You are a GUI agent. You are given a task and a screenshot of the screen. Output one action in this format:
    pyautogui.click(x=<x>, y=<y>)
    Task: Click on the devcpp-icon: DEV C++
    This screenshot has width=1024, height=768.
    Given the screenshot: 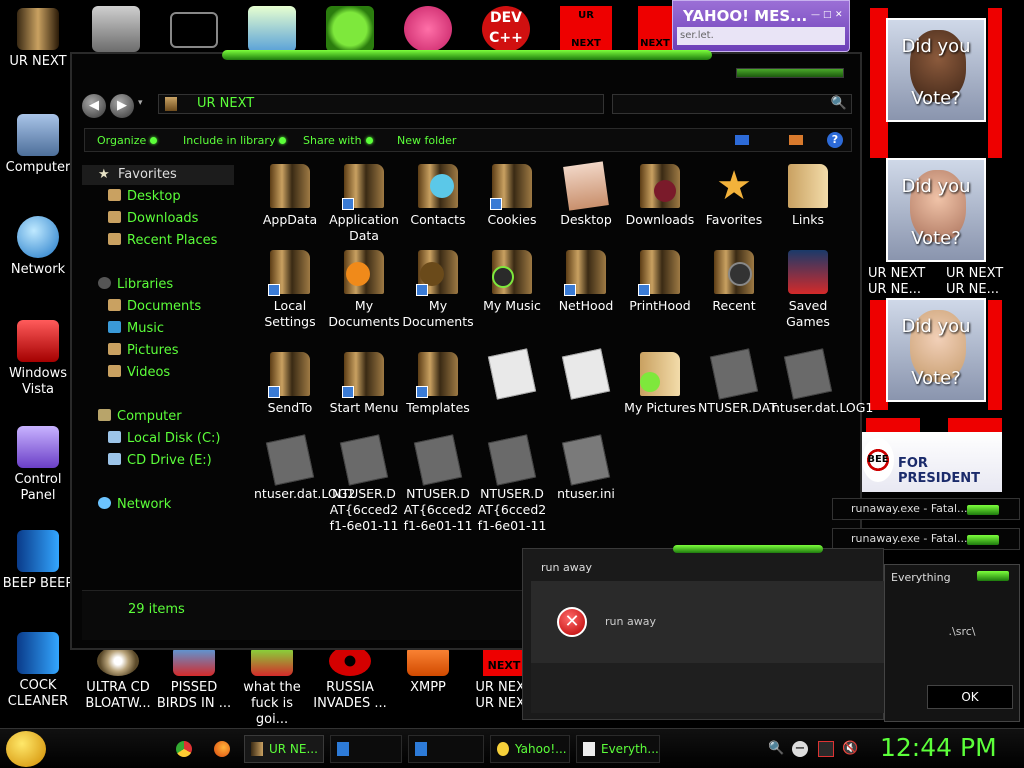 What is the action you would take?
    pyautogui.click(x=506, y=29)
    